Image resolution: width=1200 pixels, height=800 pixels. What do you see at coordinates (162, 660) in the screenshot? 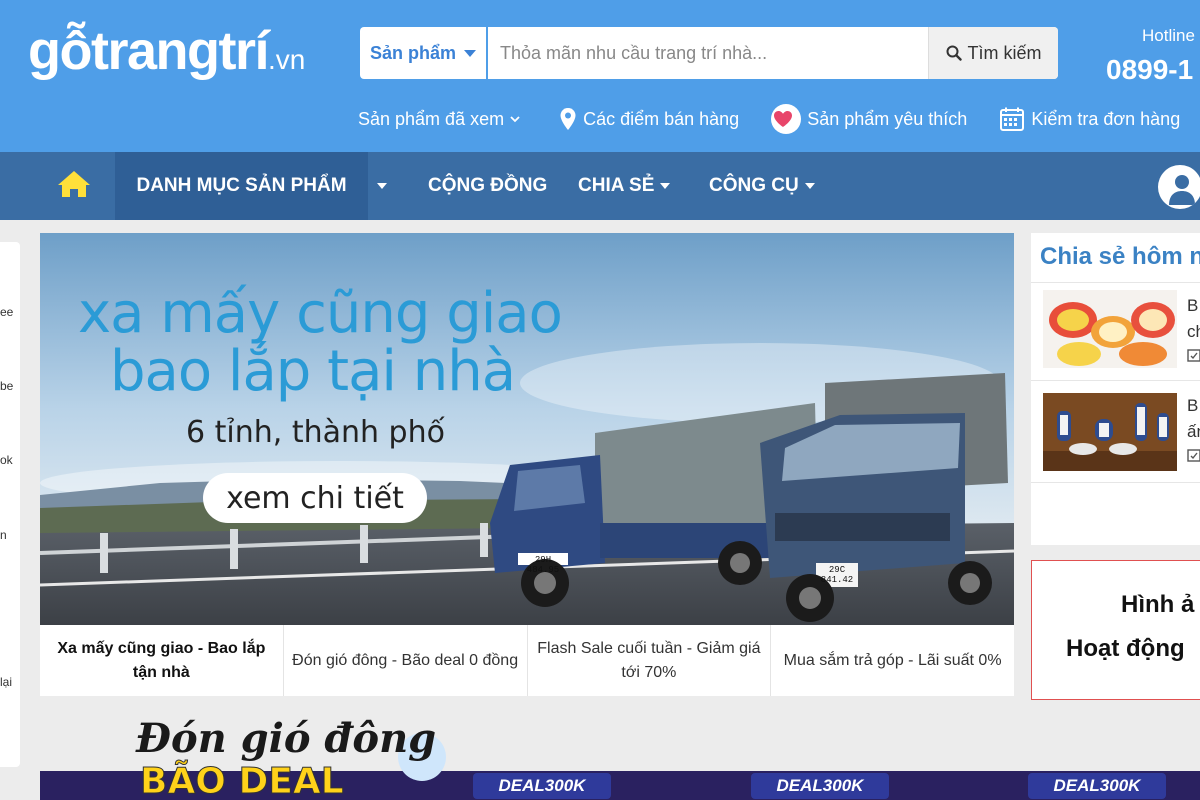
I see `banner-tab: Xa mấy cũng giao - Bao lắp tận nhà` at bounding box center [162, 660].